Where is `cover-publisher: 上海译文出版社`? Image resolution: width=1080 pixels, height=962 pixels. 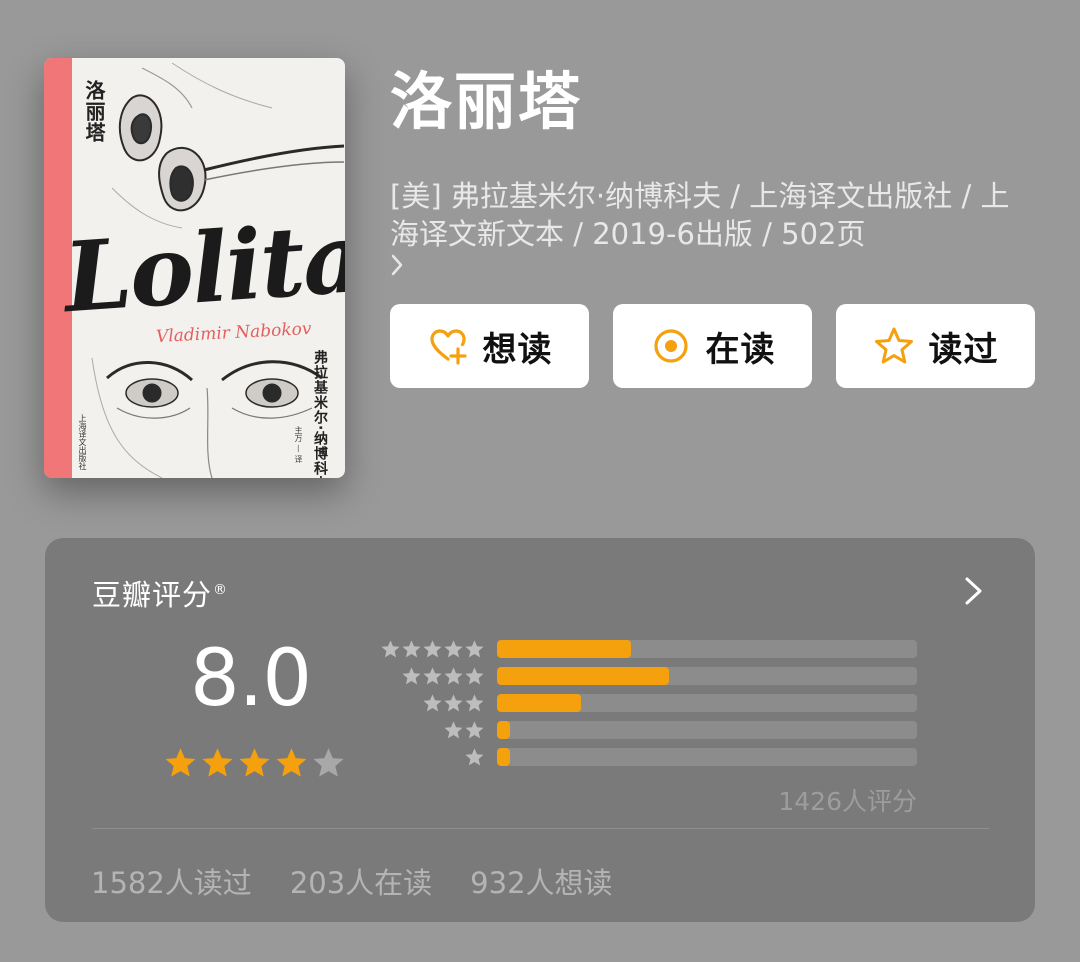 cover-publisher: 上海译文出版社 is located at coordinates (82, 442).